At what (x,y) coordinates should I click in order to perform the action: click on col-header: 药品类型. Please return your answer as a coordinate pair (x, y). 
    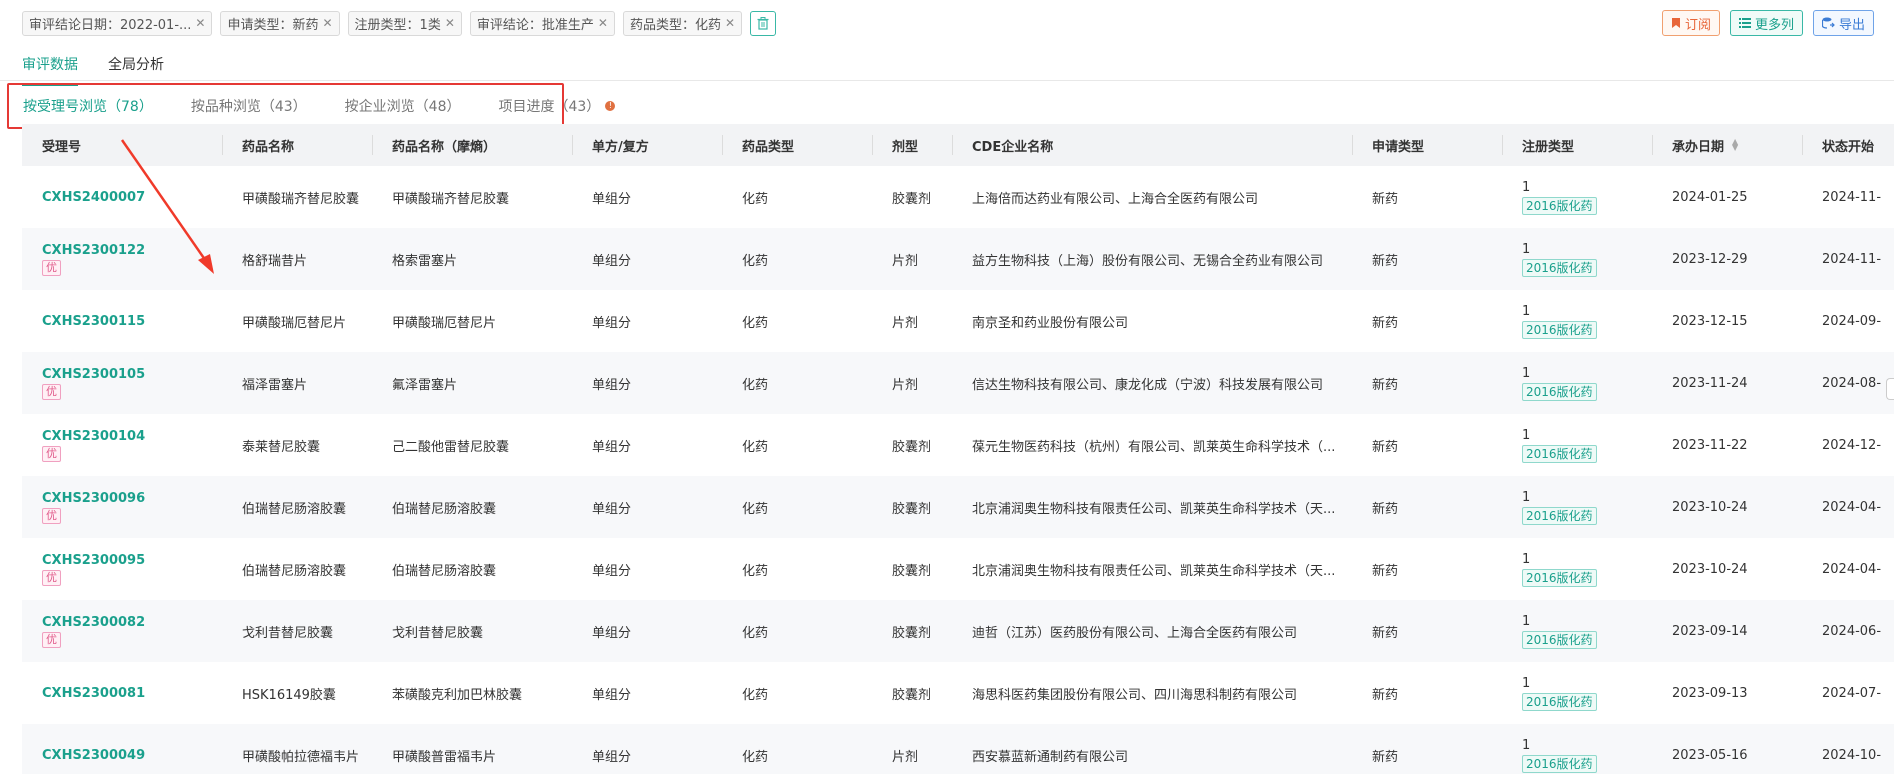
    Looking at the image, I should click on (797, 145).